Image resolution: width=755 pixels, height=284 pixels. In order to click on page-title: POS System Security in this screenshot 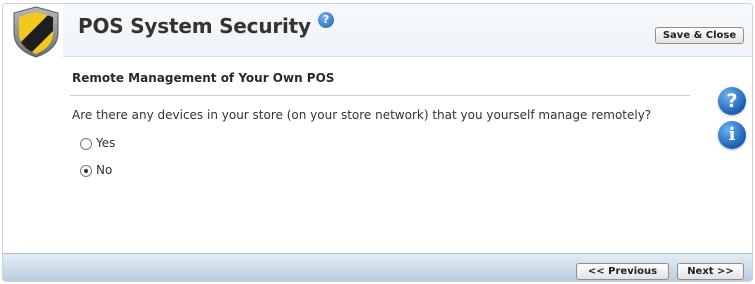, I will do `click(194, 26)`.